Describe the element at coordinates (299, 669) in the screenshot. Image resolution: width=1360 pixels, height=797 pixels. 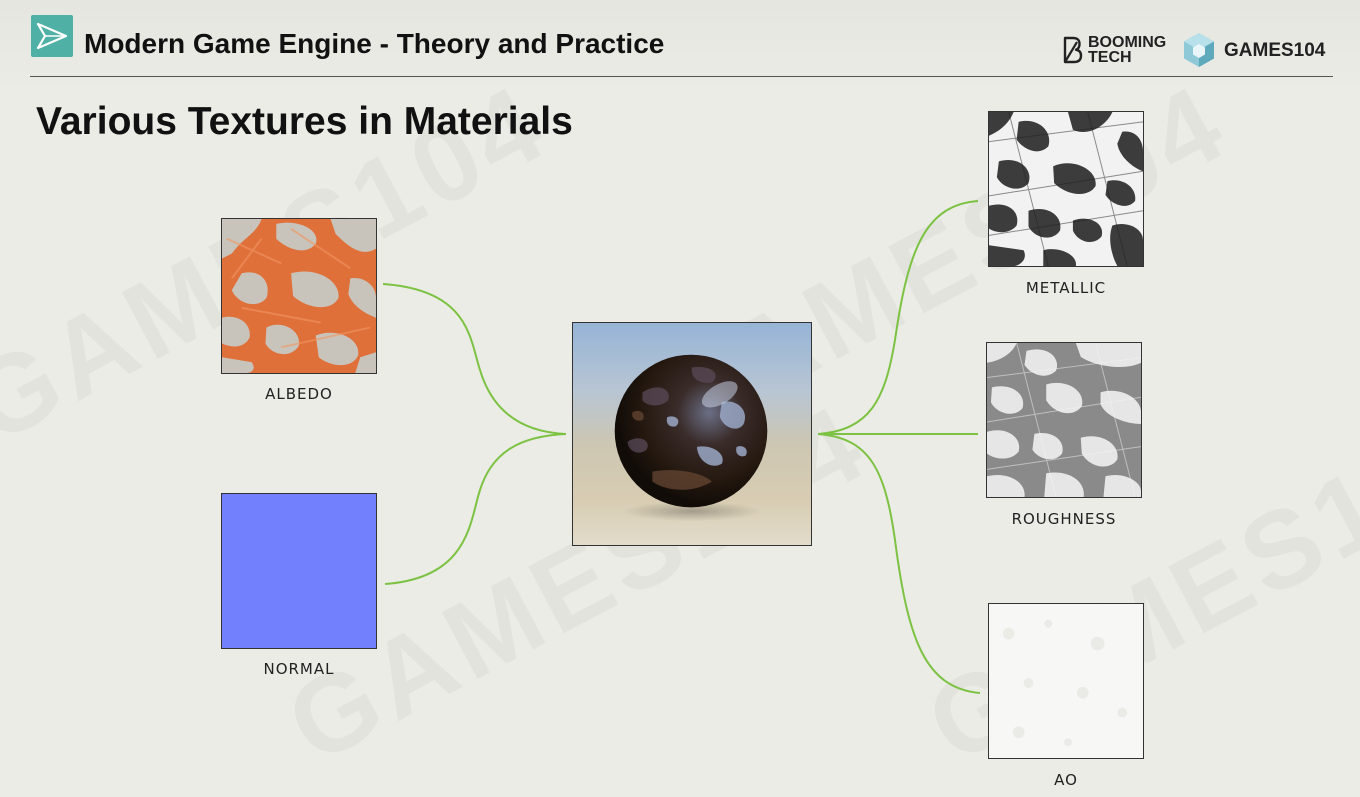
I see `normal-label: NORMAL` at that location.